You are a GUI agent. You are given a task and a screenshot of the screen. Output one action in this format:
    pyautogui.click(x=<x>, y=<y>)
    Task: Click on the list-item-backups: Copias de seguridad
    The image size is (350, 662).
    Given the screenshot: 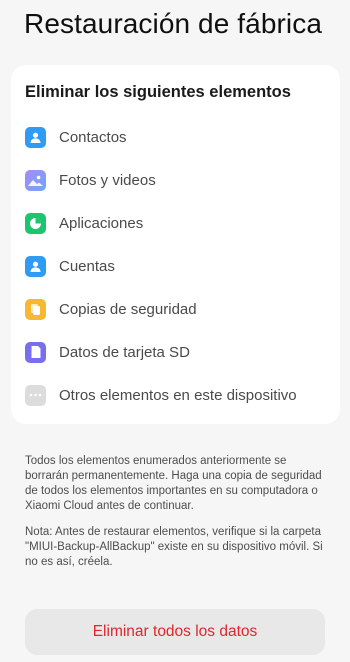 What is the action you would take?
    pyautogui.click(x=175, y=309)
    